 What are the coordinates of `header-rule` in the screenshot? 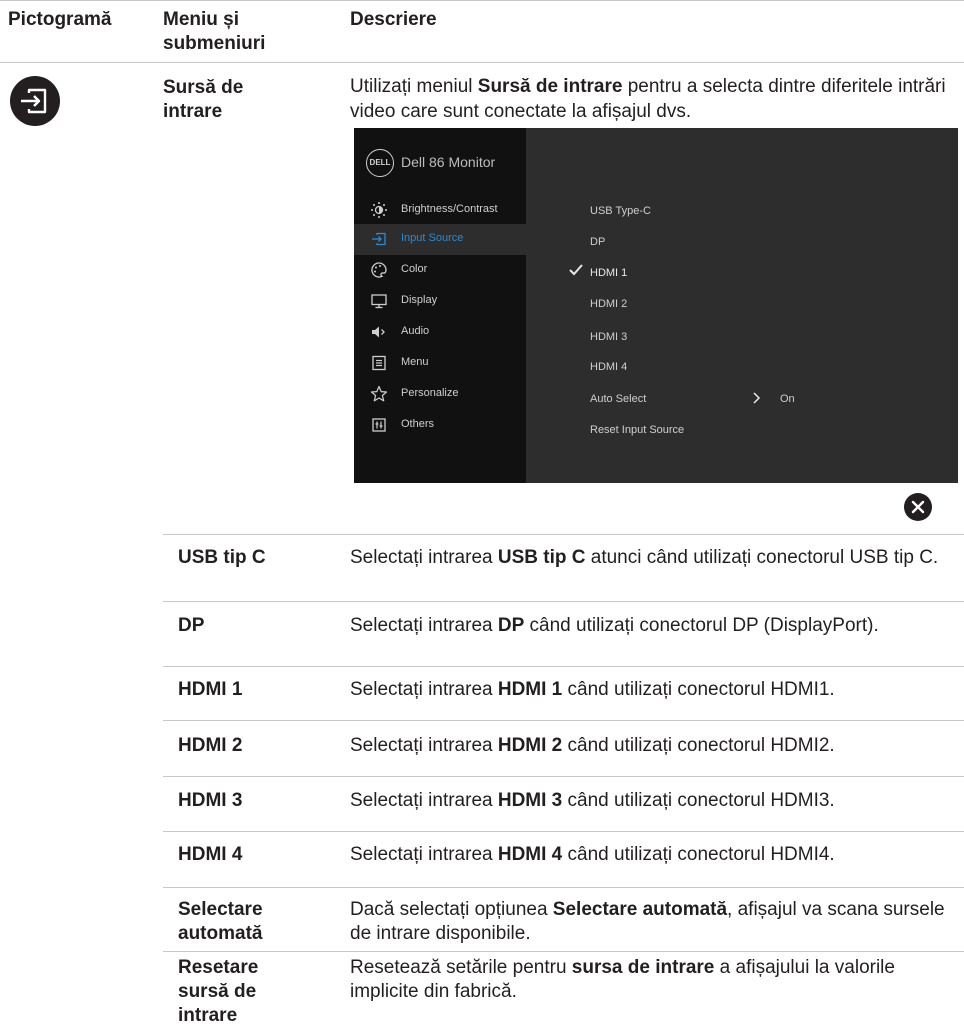 It's located at (482, 62).